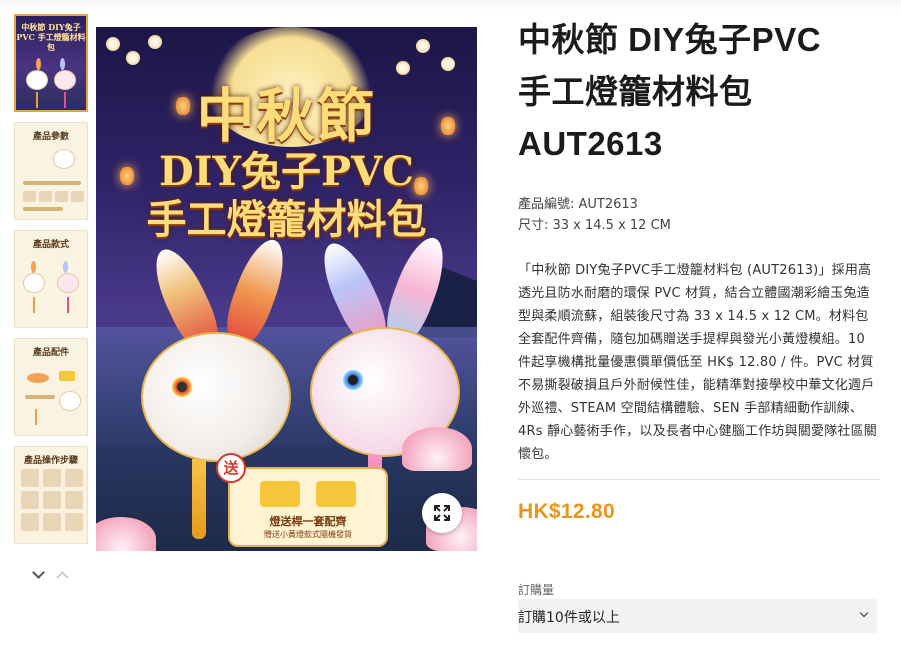 This screenshot has width=901, height=649. What do you see at coordinates (51, 387) in the screenshot?
I see `thumbnail-4: 產品配件` at bounding box center [51, 387].